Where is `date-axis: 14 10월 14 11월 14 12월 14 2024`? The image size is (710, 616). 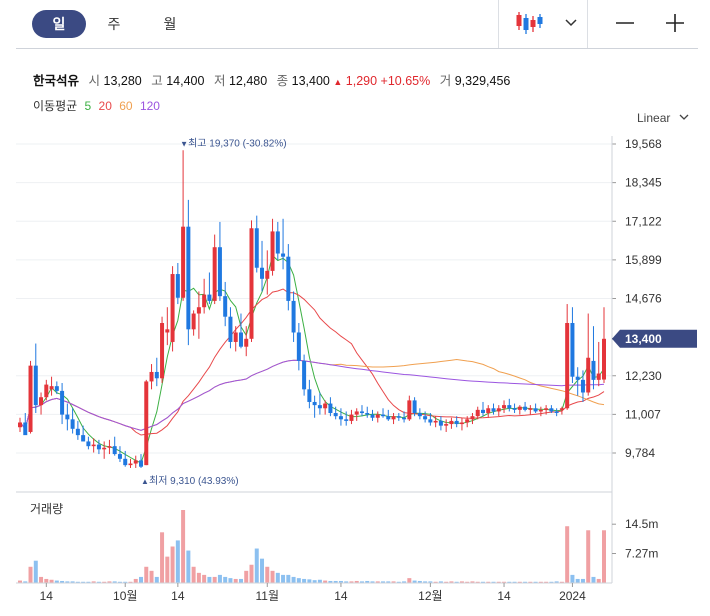 date-axis: 14 10월 14 11월 14 12월 14 2024 is located at coordinates (314, 592).